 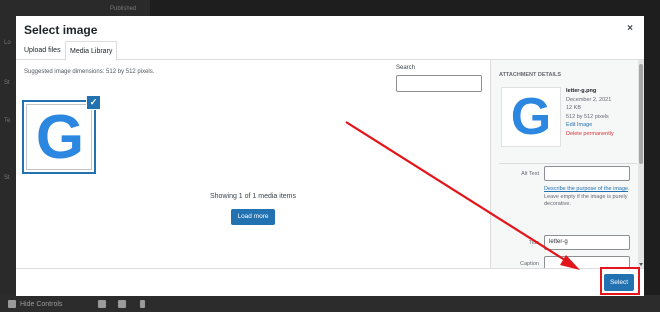 What do you see at coordinates (122, 304) in the screenshot?
I see `tablet-icon` at bounding box center [122, 304].